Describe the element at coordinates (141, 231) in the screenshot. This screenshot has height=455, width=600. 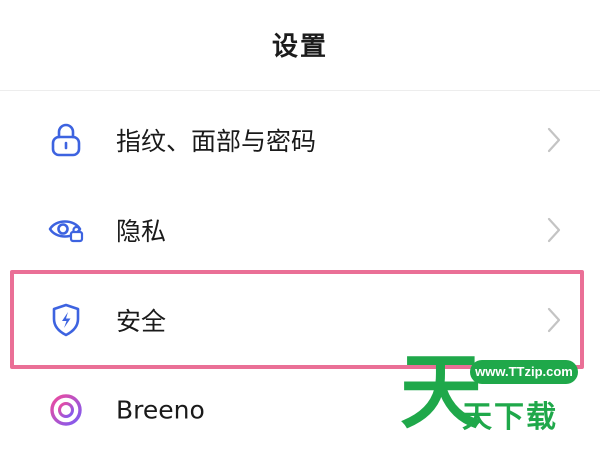
I see `settings-item-label: 隐私` at that location.